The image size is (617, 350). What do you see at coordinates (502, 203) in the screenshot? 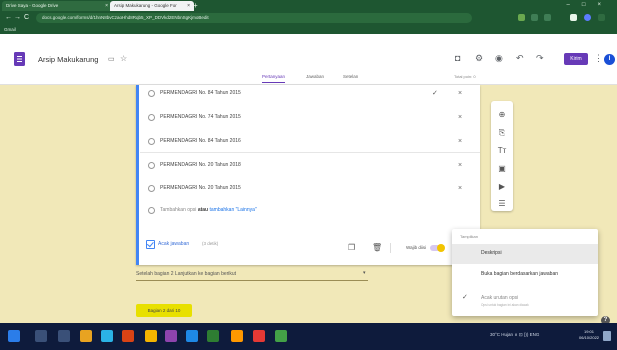
I see `add-section-icon: ☰` at bounding box center [502, 203].